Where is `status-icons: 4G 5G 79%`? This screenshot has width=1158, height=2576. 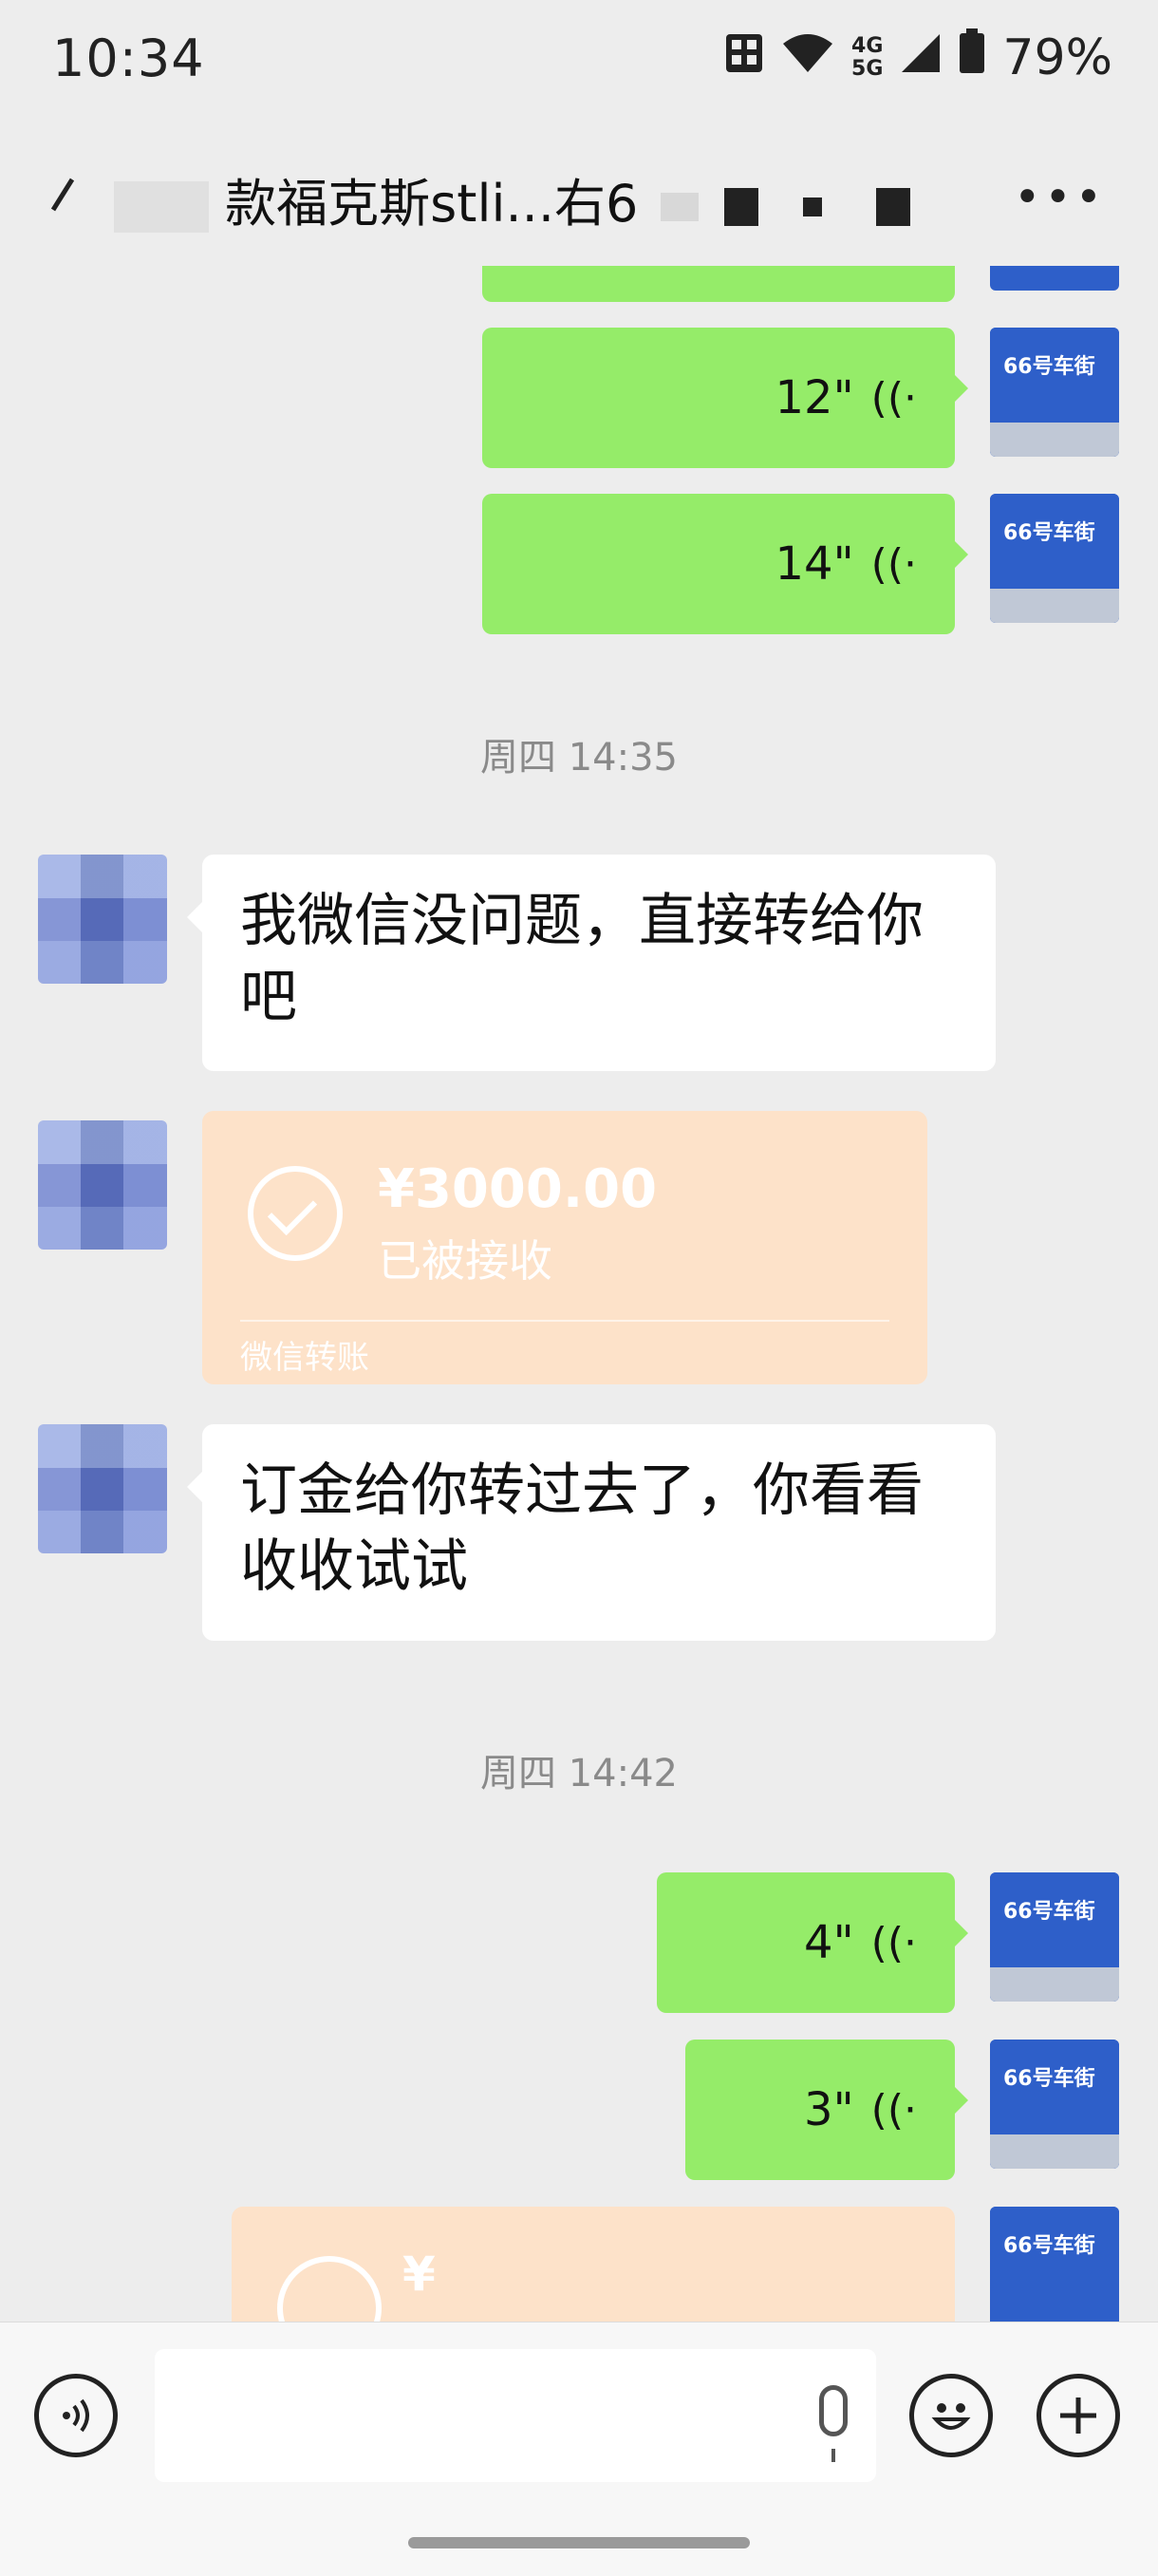
status-icons: 4G 5G 79% is located at coordinates (918, 57).